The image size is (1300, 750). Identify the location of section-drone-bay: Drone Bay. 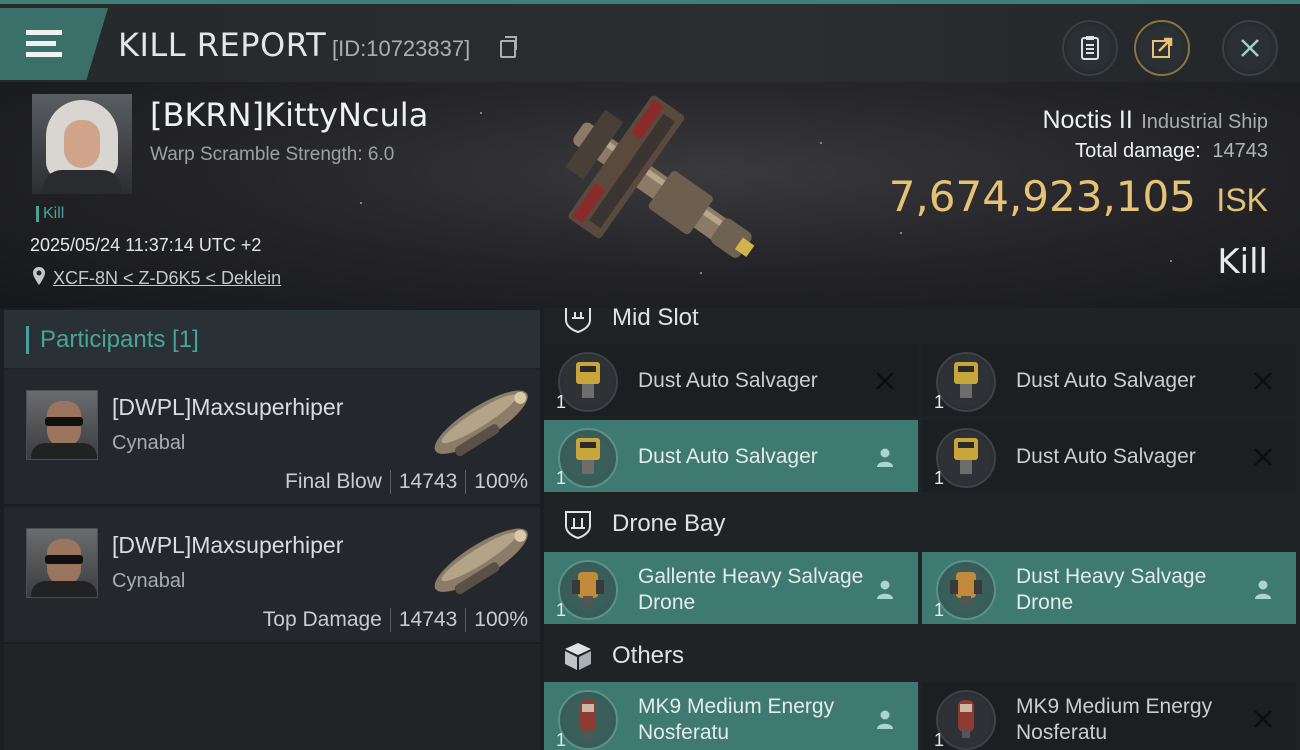
(922, 524).